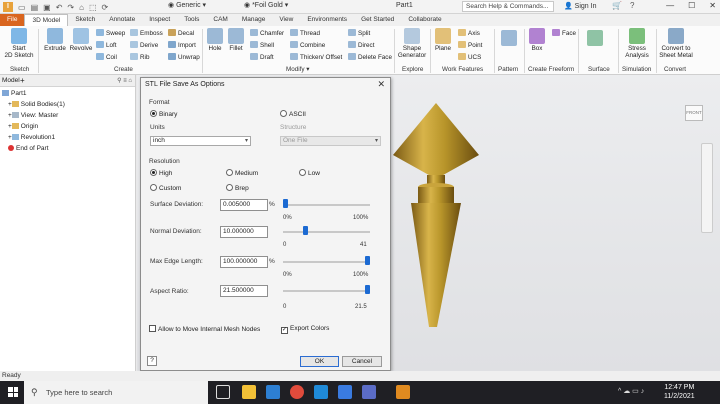 The height and width of the screenshot is (404, 720). What do you see at coordinates (122, 20) in the screenshot?
I see `tab-annotate: Annotate` at bounding box center [122, 20].